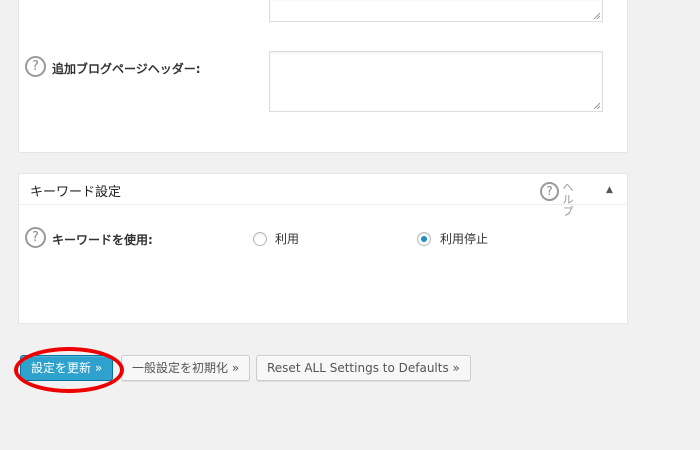  Describe the element at coordinates (436, 11) in the screenshot. I see `previous-textarea` at that location.